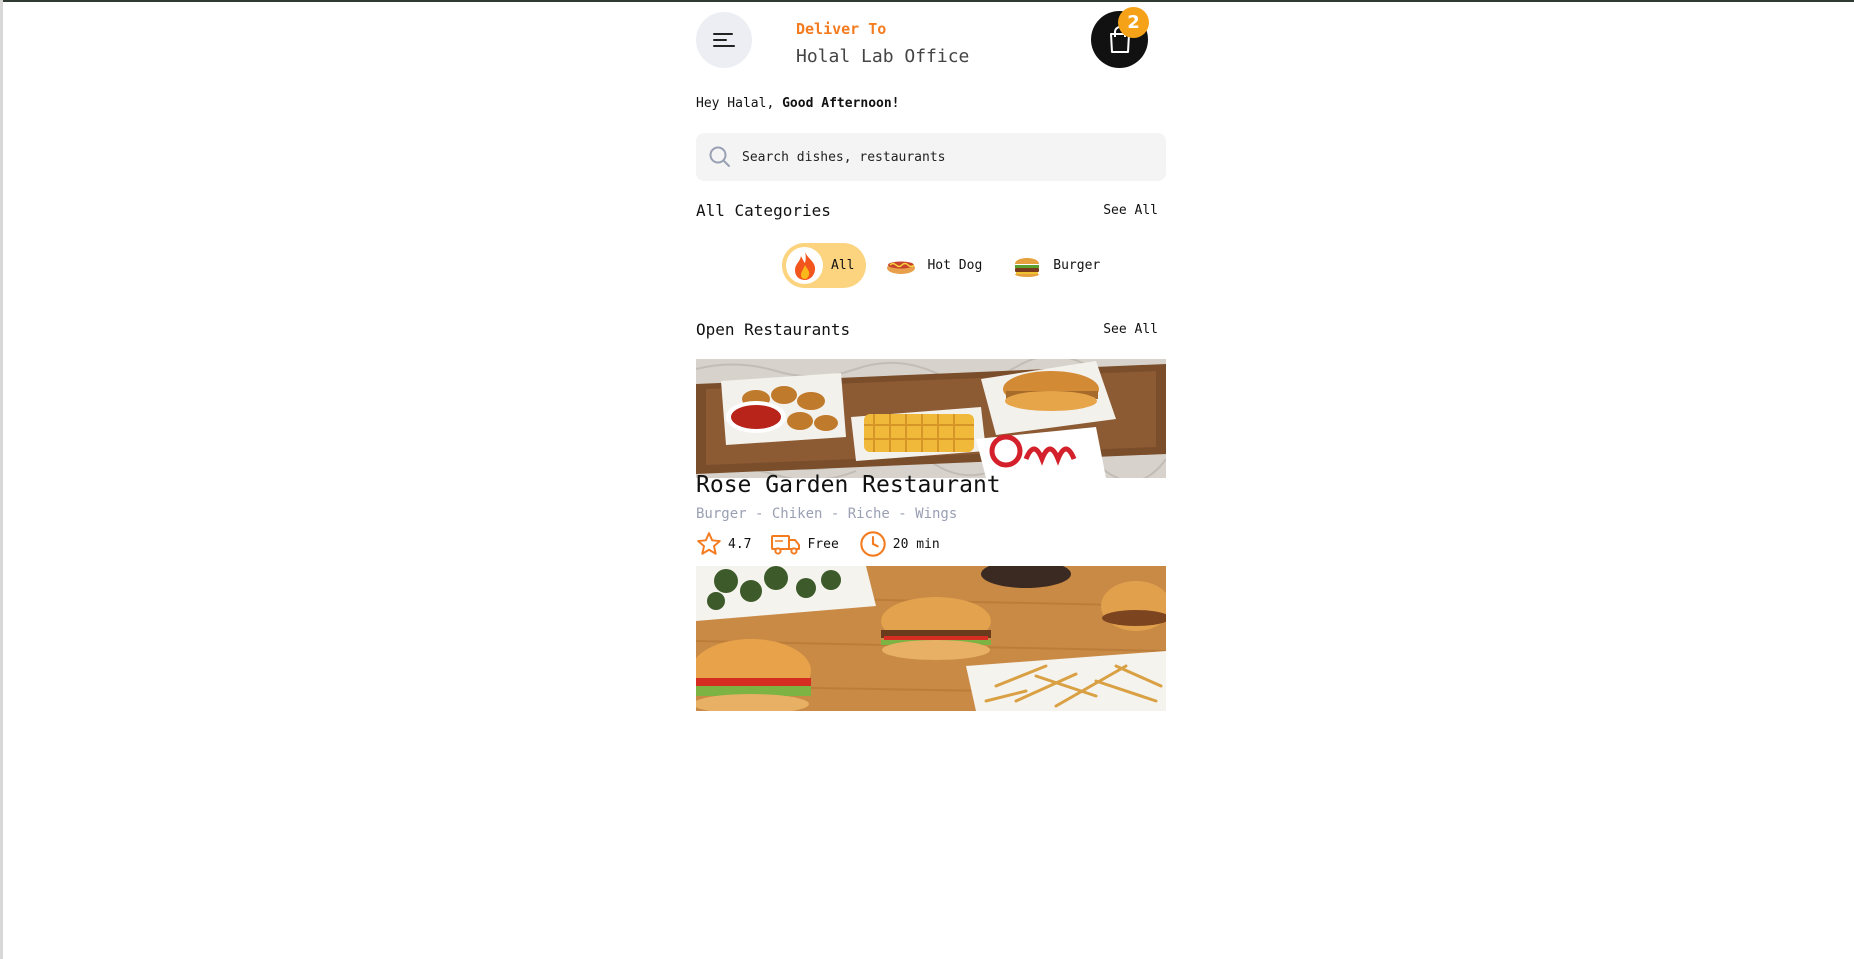 This screenshot has height=959, width=1854. Describe the element at coordinates (804, 265) in the screenshot. I see `fire-icon` at that location.